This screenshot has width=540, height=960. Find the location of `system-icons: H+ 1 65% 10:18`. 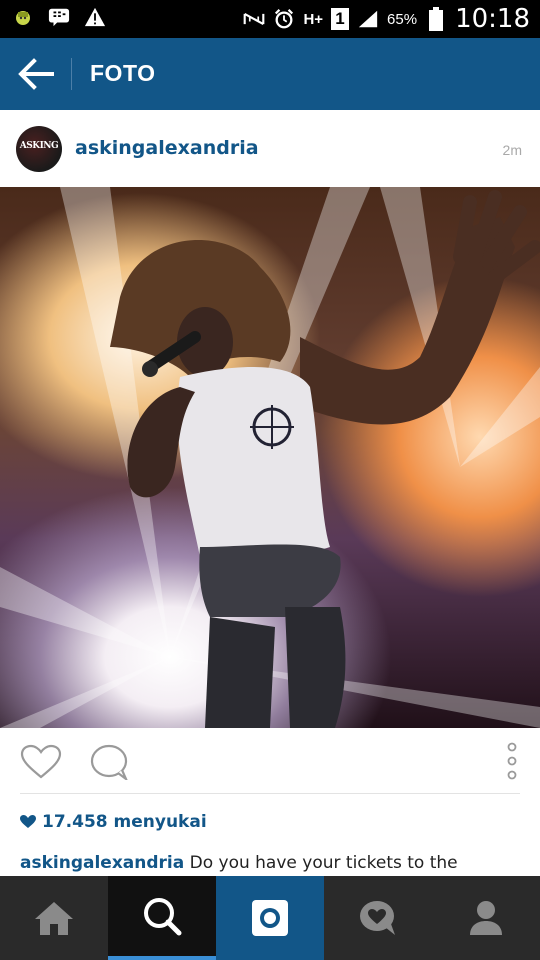

system-icons: H+ 1 65% 10:18 is located at coordinates (386, 19).